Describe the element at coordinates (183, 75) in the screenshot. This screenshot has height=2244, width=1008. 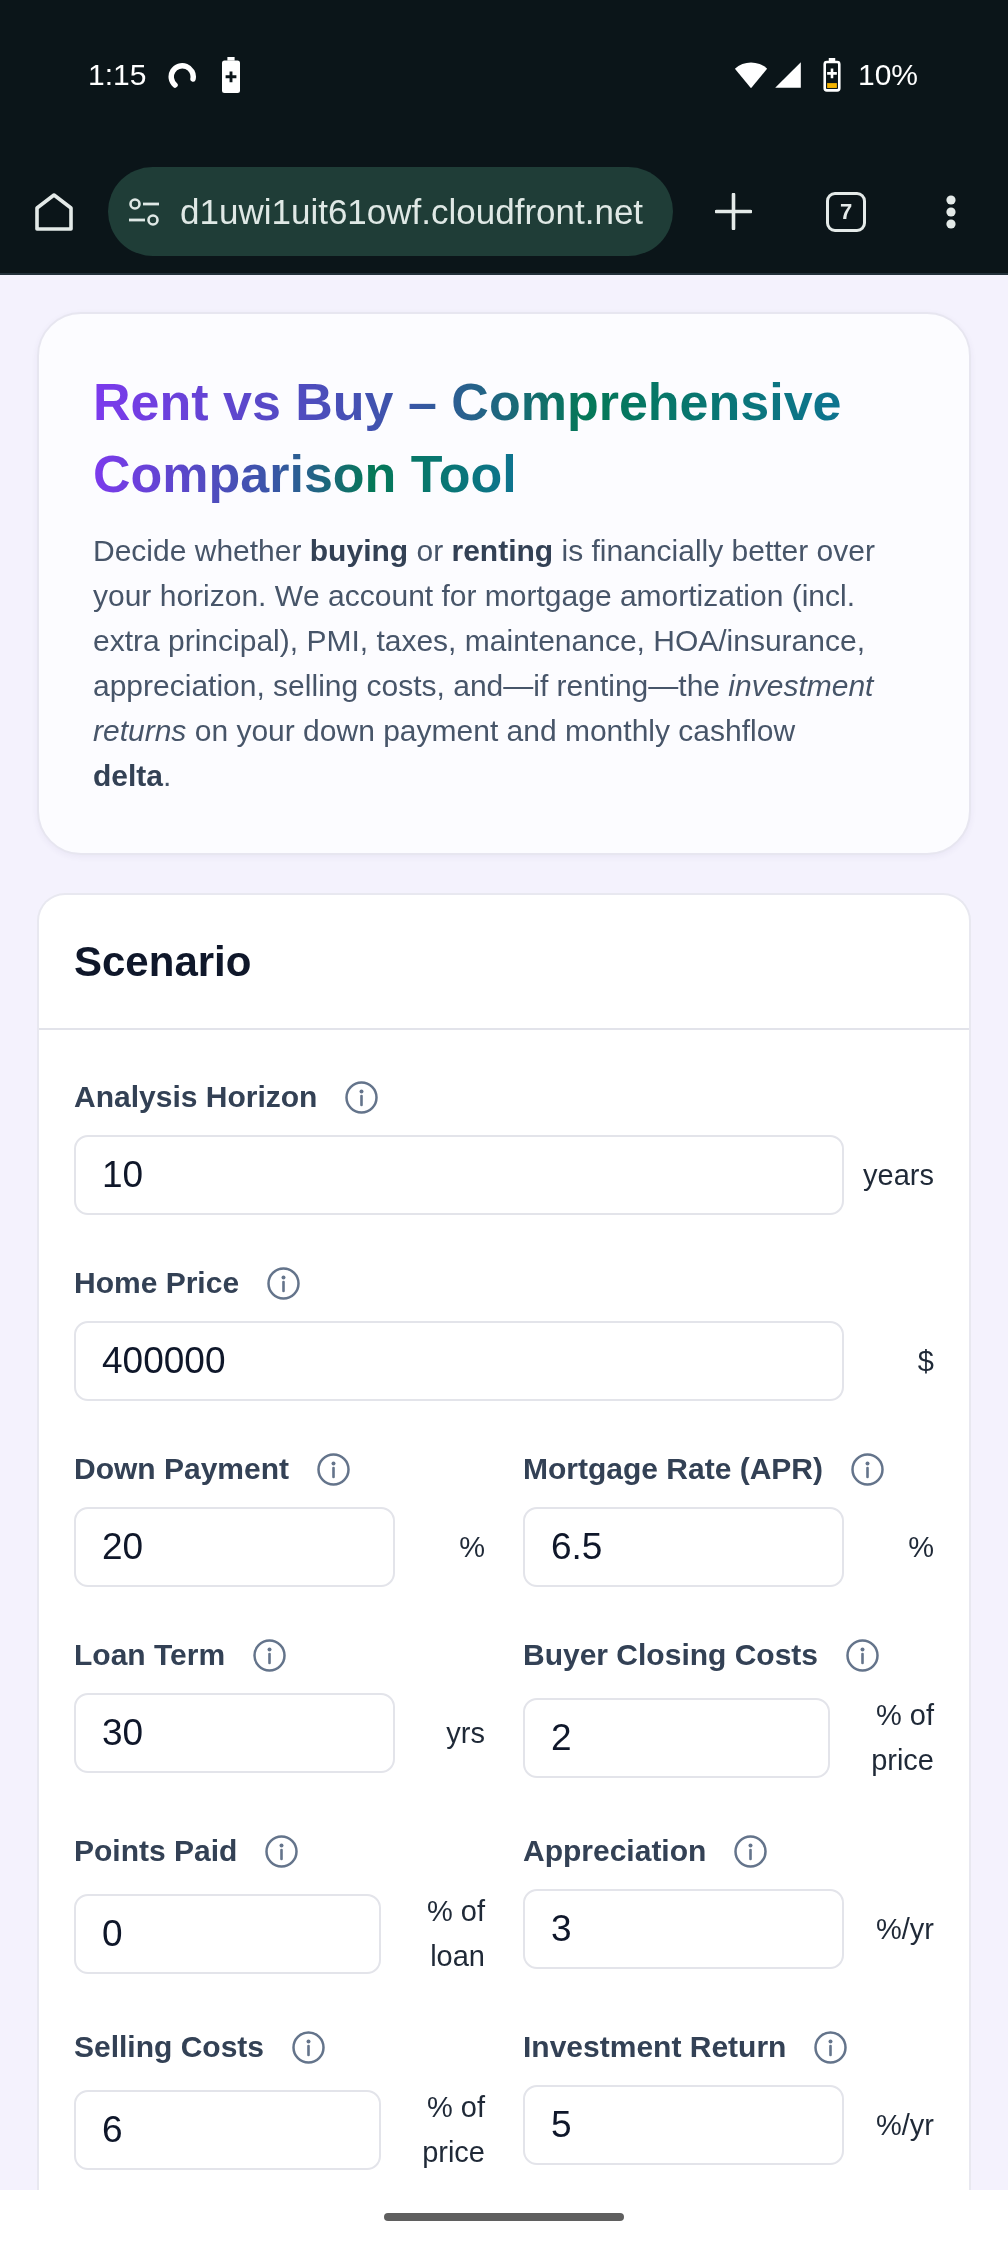
I see `arc-icon` at that location.